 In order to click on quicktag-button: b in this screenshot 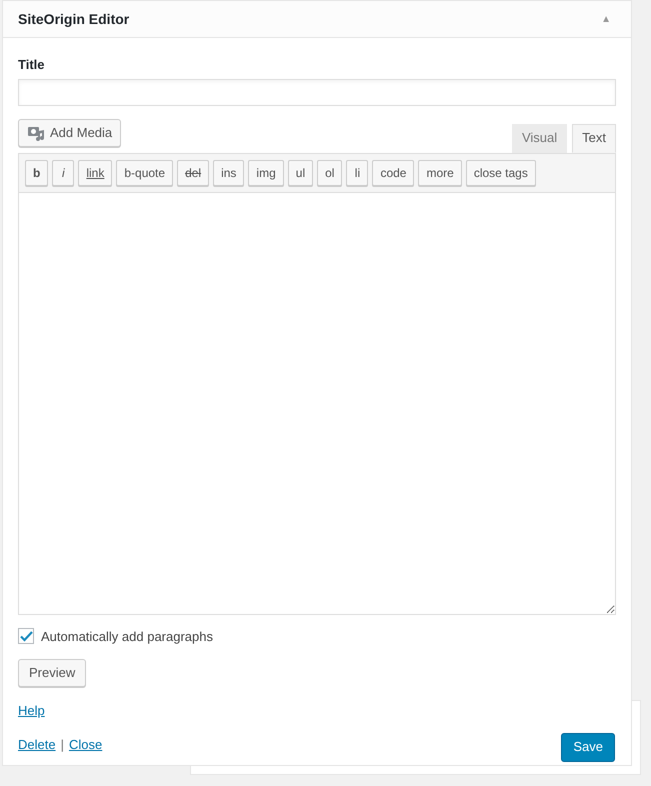, I will do `click(36, 173)`.